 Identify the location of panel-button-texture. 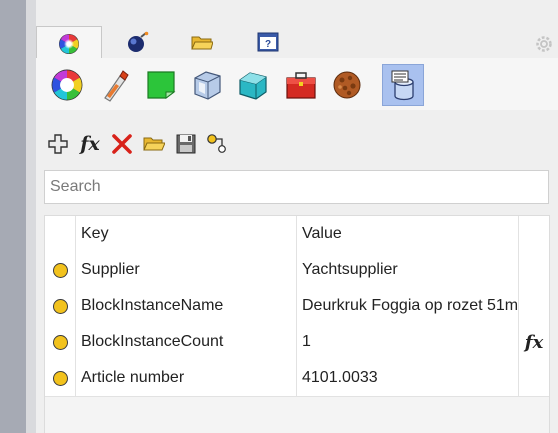
(347, 85).